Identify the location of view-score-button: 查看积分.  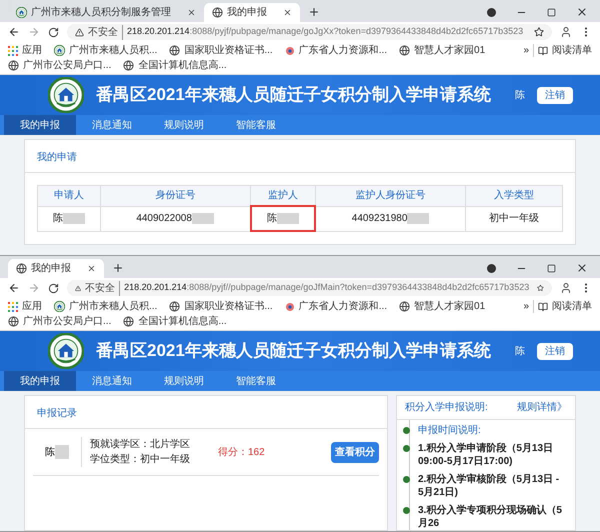
(355, 452).